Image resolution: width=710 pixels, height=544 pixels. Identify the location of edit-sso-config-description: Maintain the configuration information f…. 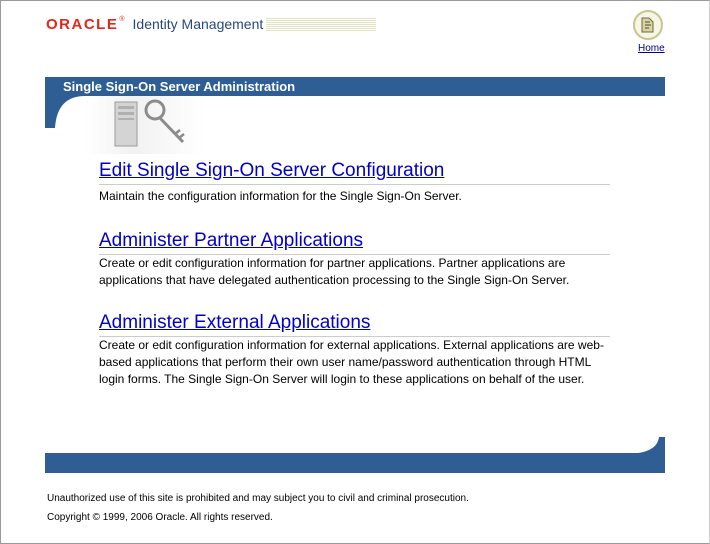
(280, 196).